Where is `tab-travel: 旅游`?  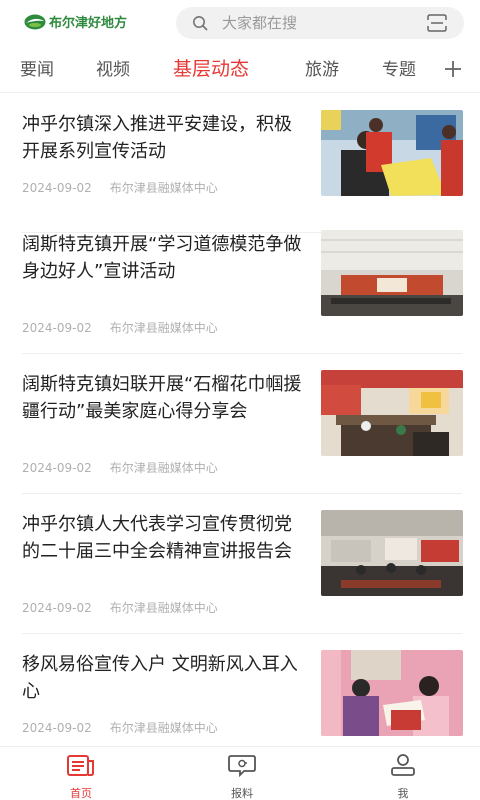 tab-travel: 旅游 is located at coordinates (322, 70).